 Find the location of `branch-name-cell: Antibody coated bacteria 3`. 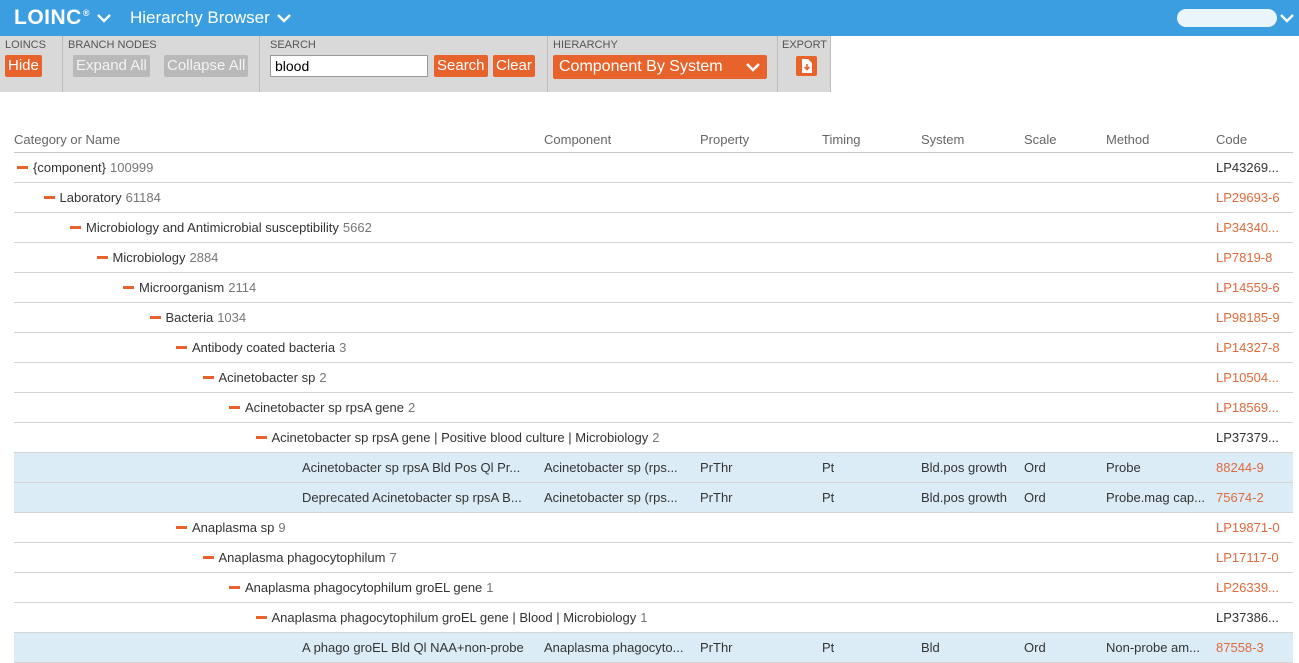

branch-name-cell: Antibody coated bacteria 3 is located at coordinates (261, 347).